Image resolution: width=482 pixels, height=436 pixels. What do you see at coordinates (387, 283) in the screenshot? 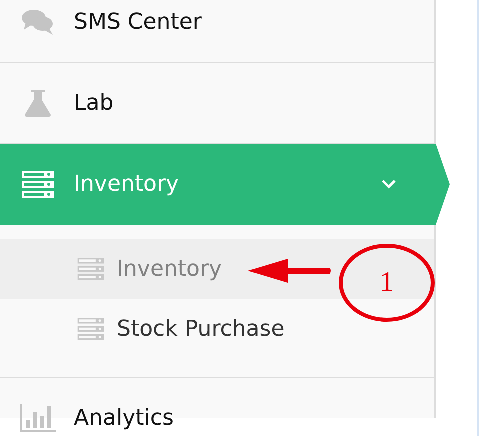
I see `annotation-marker: 1` at bounding box center [387, 283].